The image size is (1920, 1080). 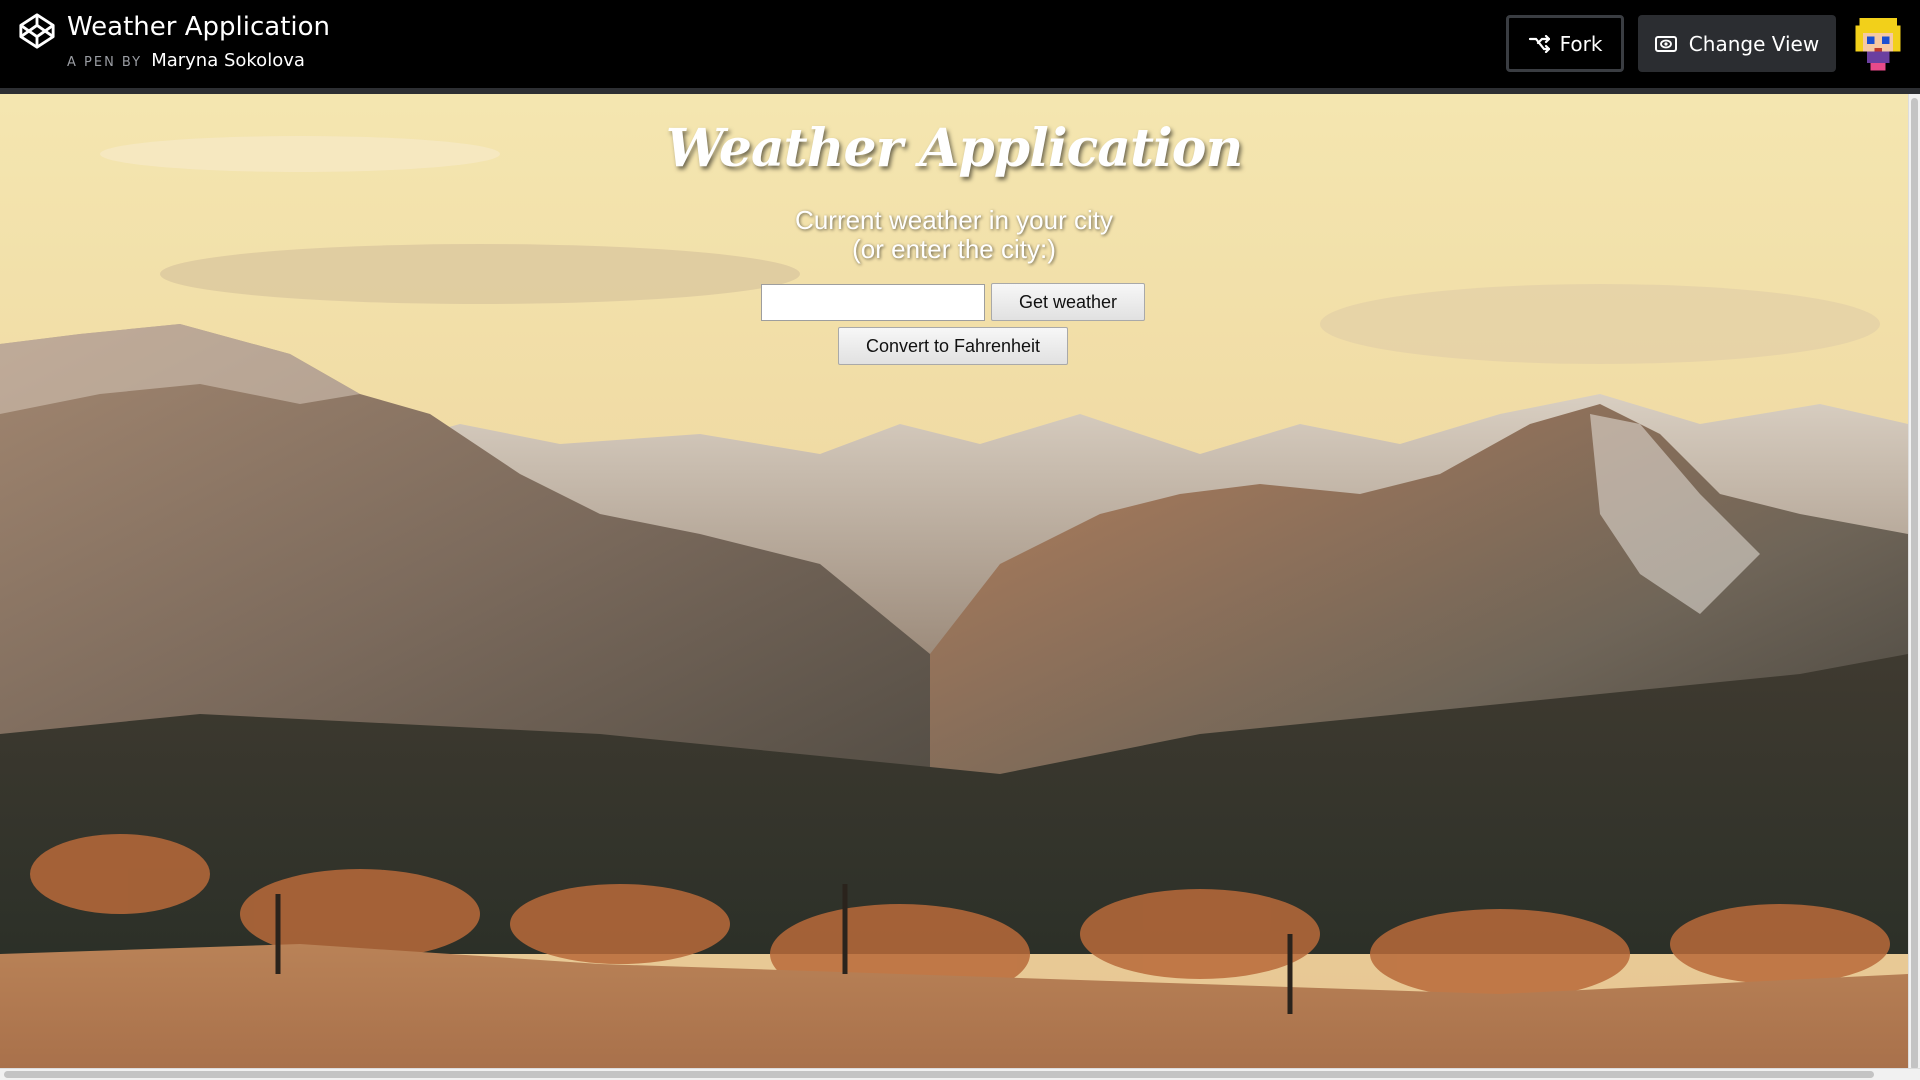 What do you see at coordinates (873, 302) in the screenshot?
I see `city-input` at bounding box center [873, 302].